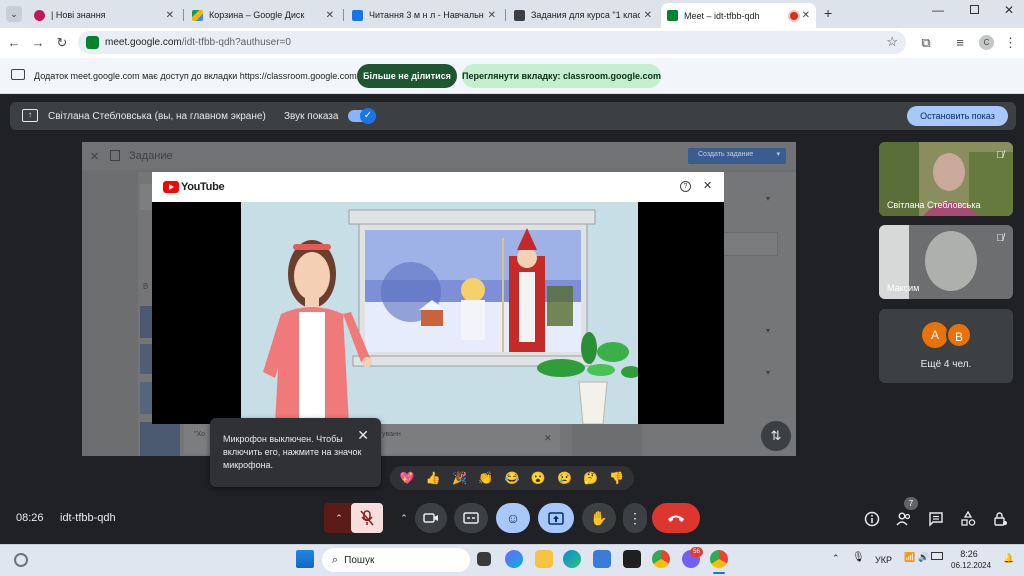  Describe the element at coordinates (92, 42) in the screenshot. I see `site-info-icon` at that location.